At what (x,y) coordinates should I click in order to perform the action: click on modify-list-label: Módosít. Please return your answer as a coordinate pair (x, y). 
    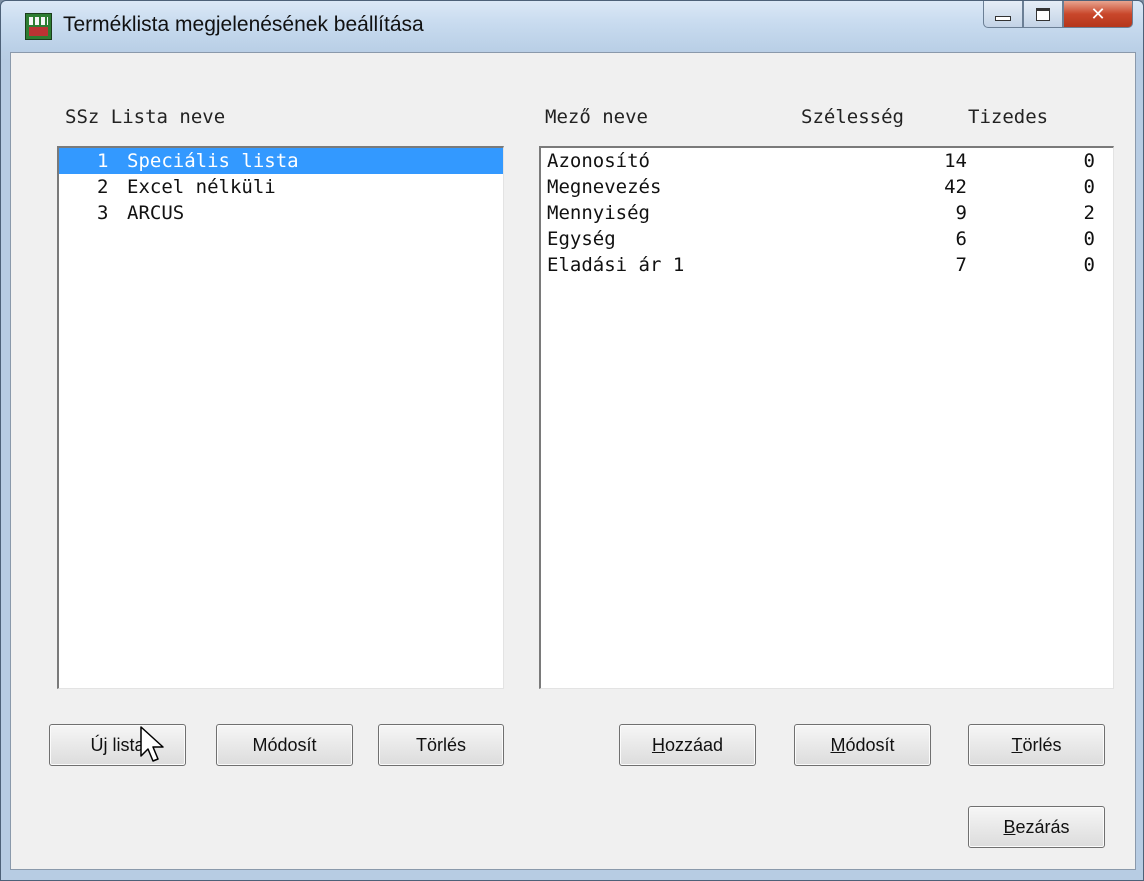
    Looking at the image, I should click on (284, 744).